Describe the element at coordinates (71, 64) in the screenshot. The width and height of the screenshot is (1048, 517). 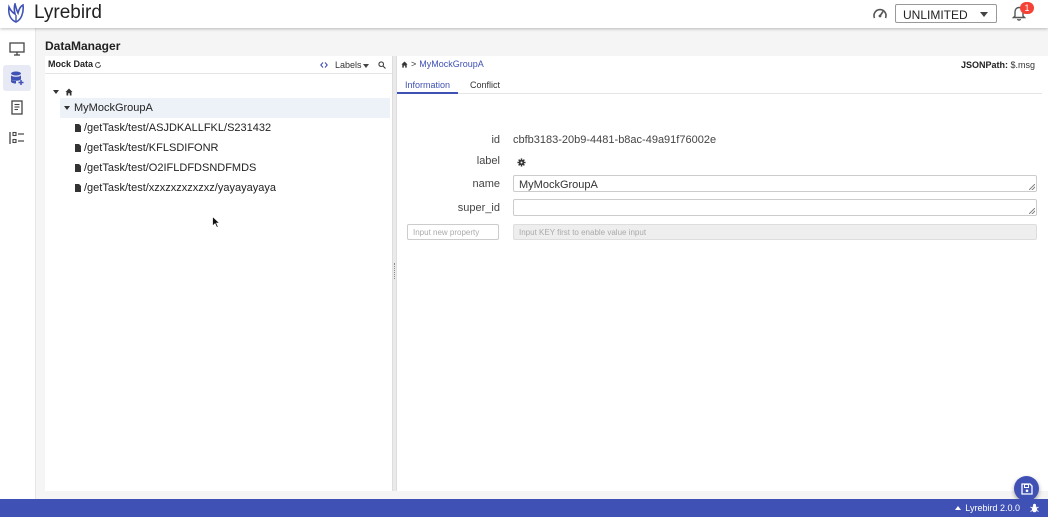
I see `mock-data-title: Mock Data` at that location.